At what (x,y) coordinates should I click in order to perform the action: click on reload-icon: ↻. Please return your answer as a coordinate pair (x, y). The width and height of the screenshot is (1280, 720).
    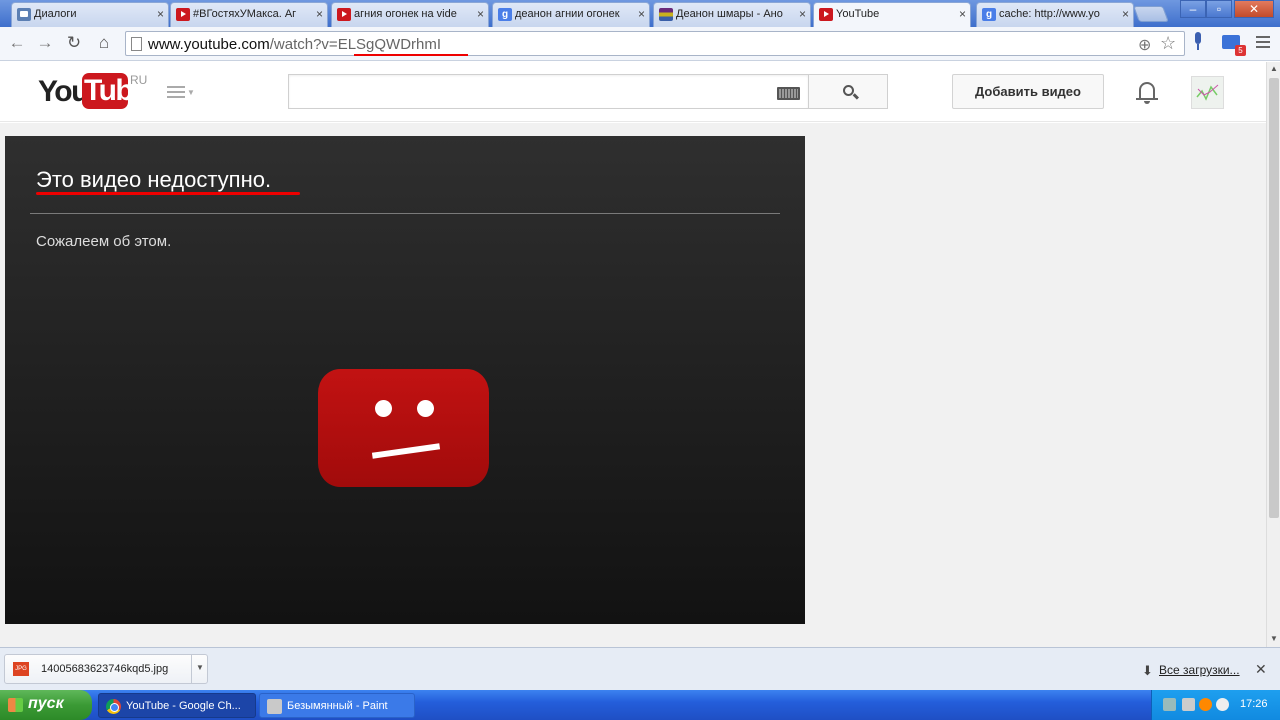
    Looking at the image, I should click on (74, 43).